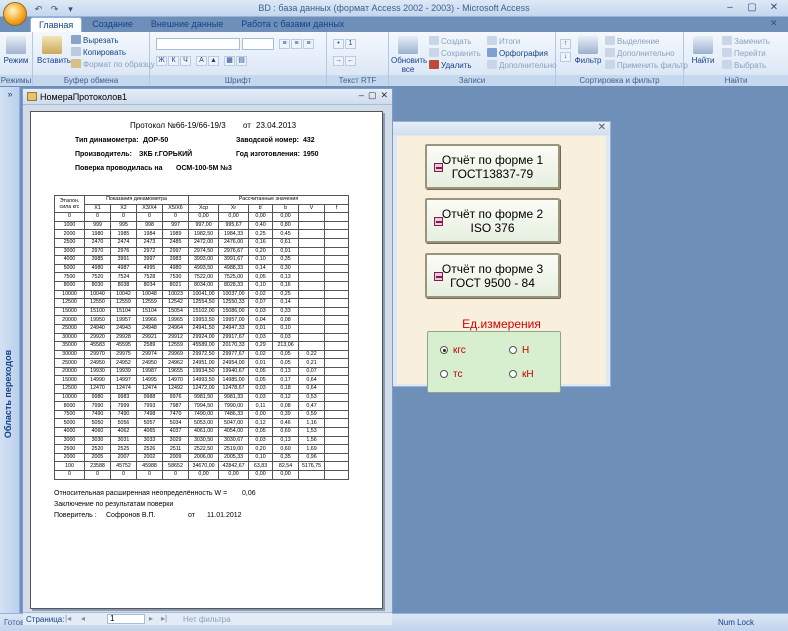  I want to click on alt-fill-icon: ▤, so click(241, 61).